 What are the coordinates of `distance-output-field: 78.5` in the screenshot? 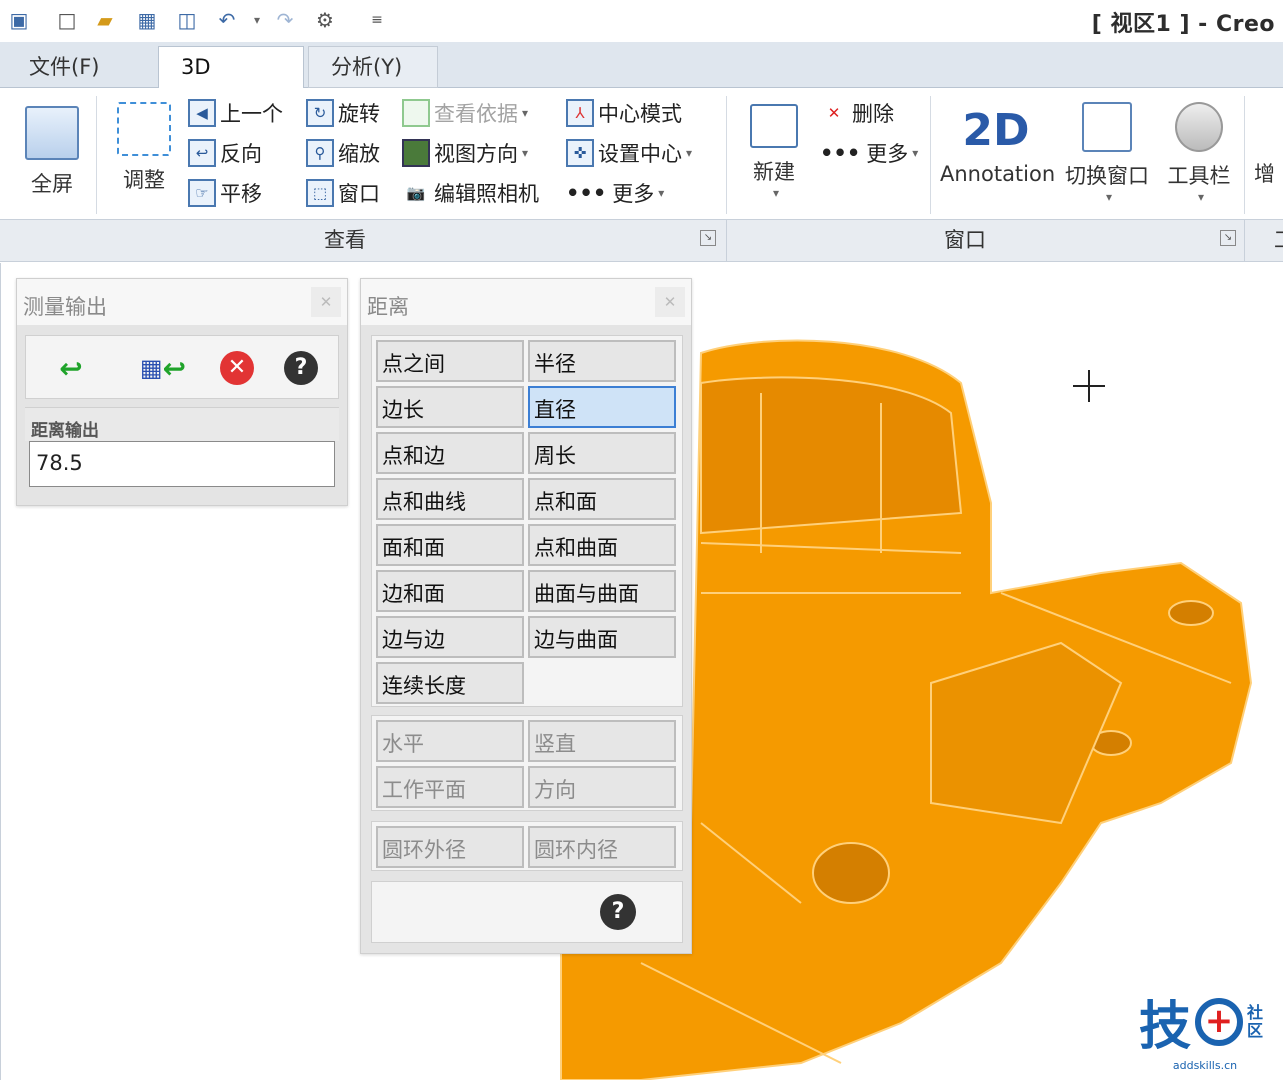 It's located at (182, 464).